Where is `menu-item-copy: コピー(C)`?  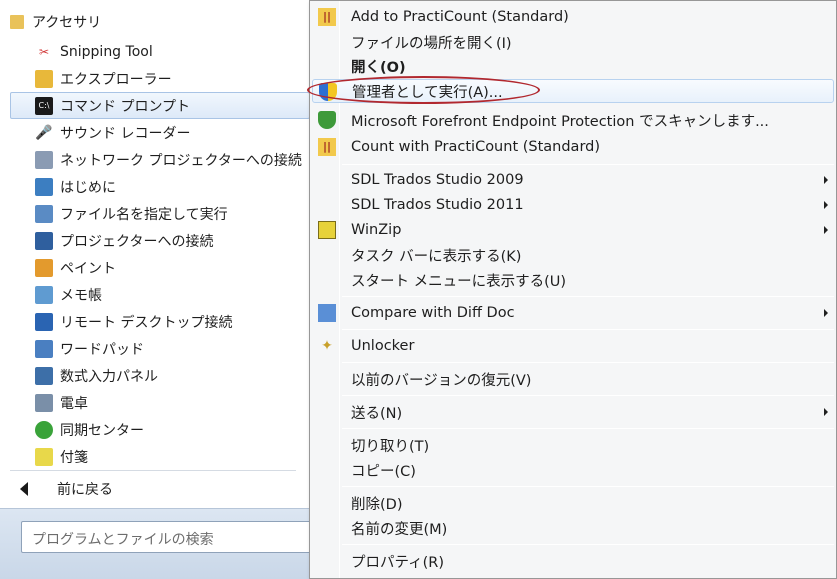
menu-item-copy: コピー(C) is located at coordinates (573, 470).